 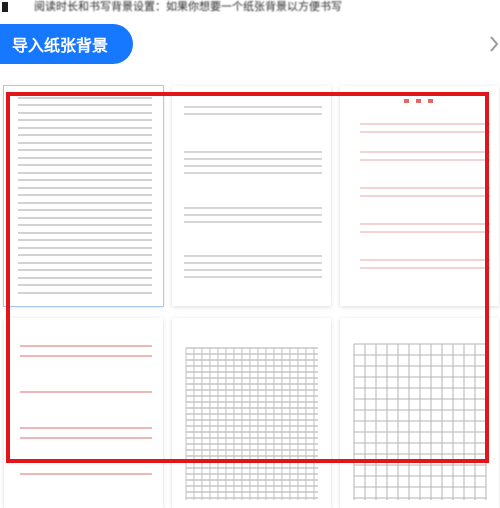 What do you see at coordinates (253, 192) in the screenshot?
I see `sparse-line-groups-pattern` at bounding box center [253, 192].